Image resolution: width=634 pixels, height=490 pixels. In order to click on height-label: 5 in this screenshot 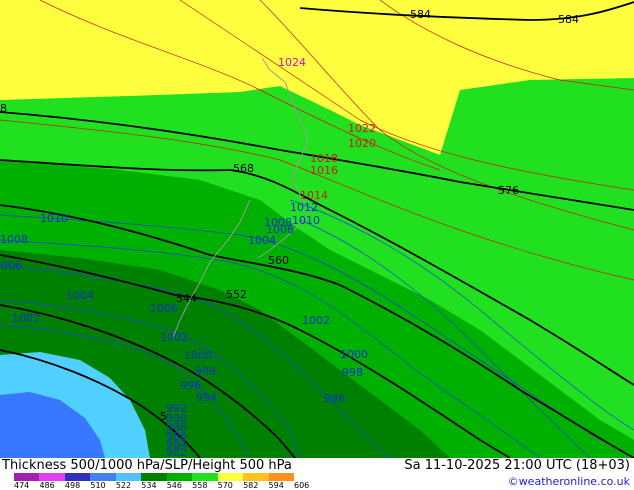, I will do `click(163, 416)`.